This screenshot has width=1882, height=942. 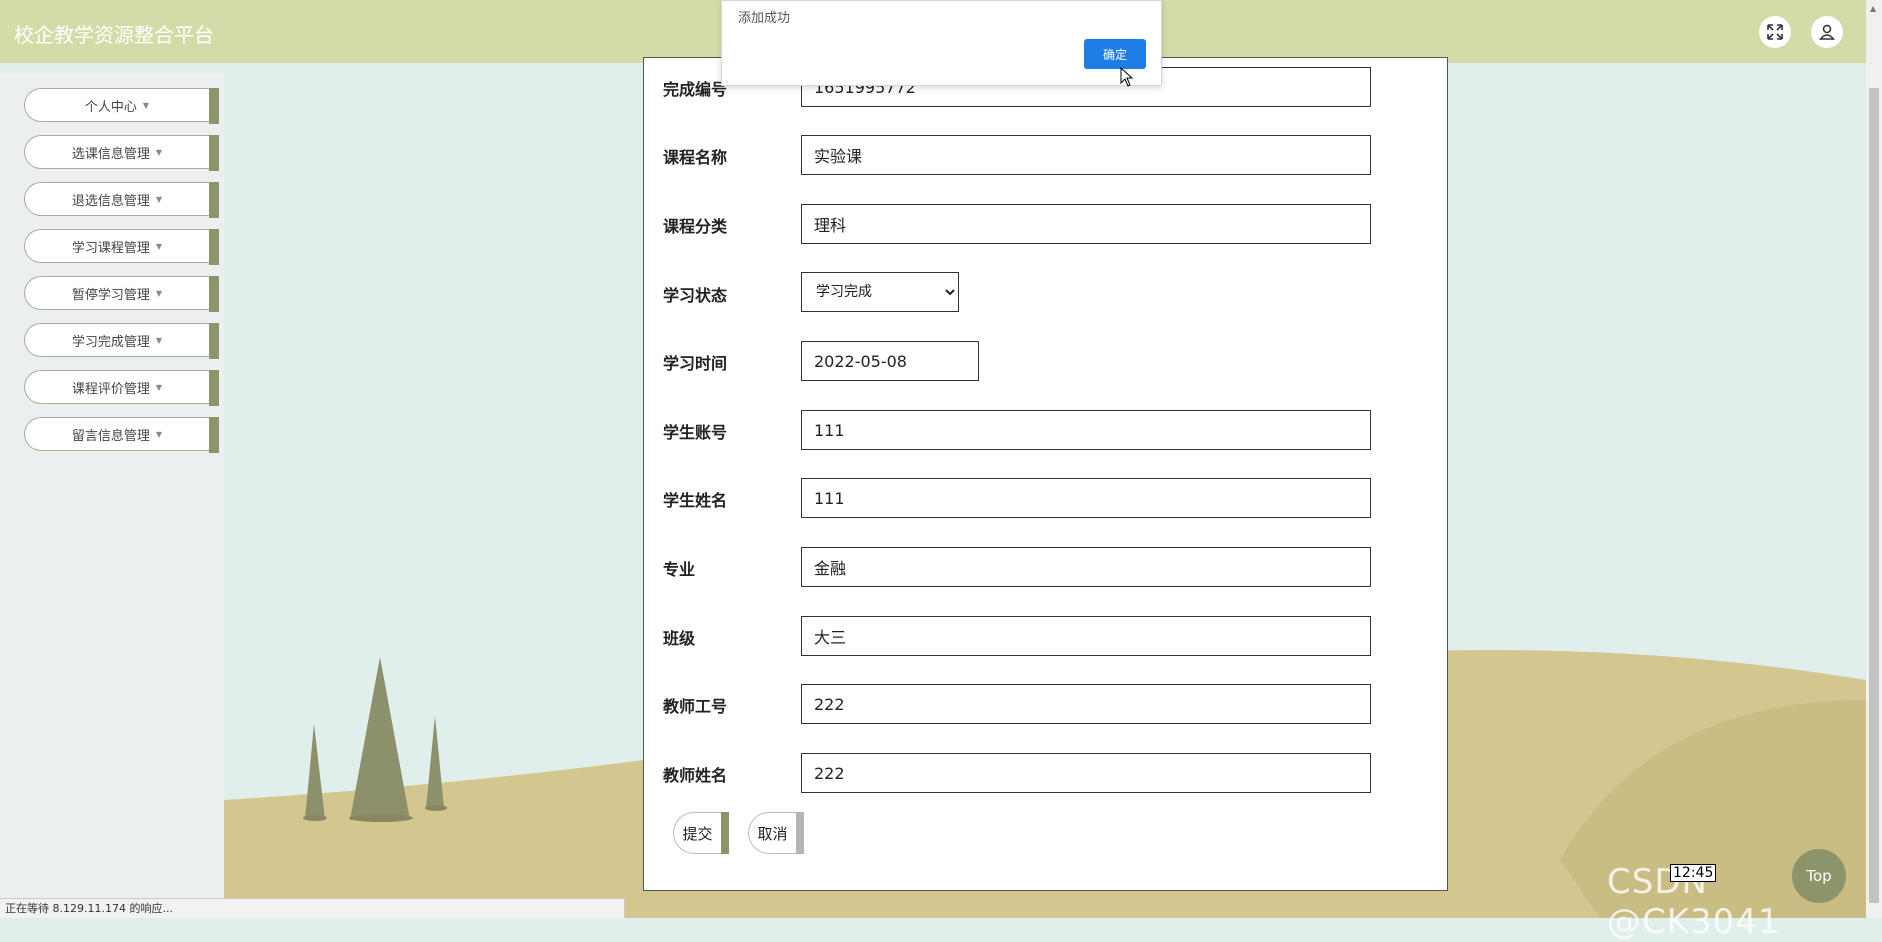 I want to click on sidebar-item-label: 留言信息管理, so click(x=110, y=436).